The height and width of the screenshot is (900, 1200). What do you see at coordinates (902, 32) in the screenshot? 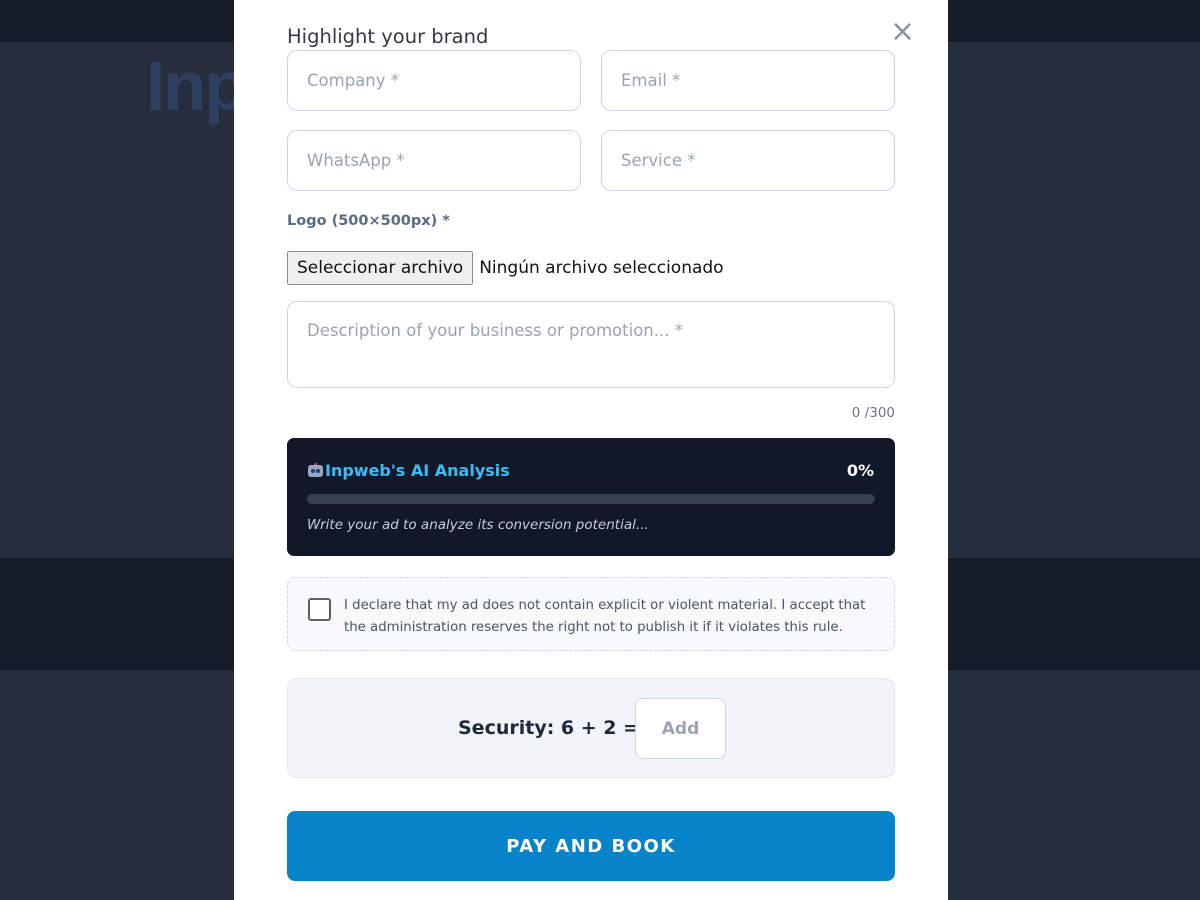
I see `close-icon: ×` at bounding box center [902, 32].